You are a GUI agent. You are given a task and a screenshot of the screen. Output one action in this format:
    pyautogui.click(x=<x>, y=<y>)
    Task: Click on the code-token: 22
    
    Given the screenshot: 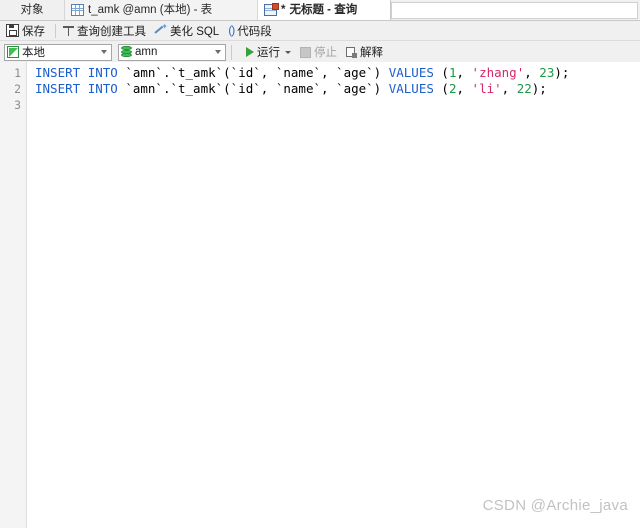 What is the action you would take?
    pyautogui.click(x=524, y=88)
    